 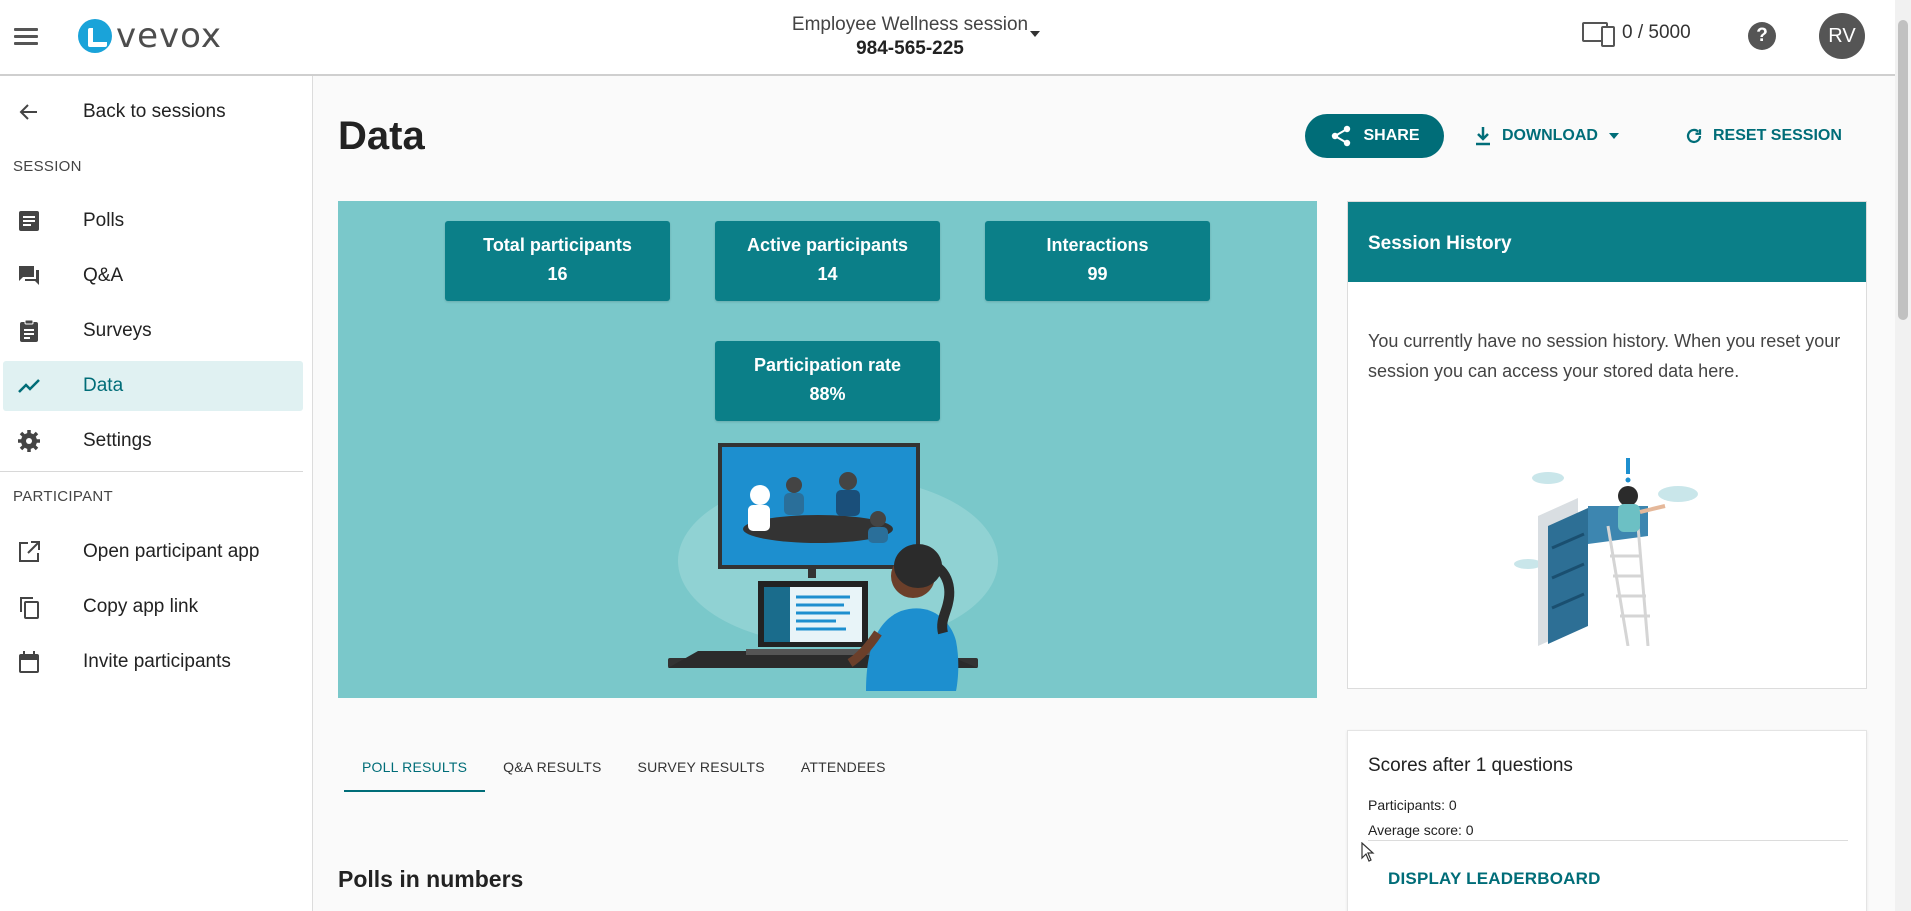 What do you see at coordinates (103, 275) in the screenshot?
I see `sidebar-item-label: Q&A` at bounding box center [103, 275].